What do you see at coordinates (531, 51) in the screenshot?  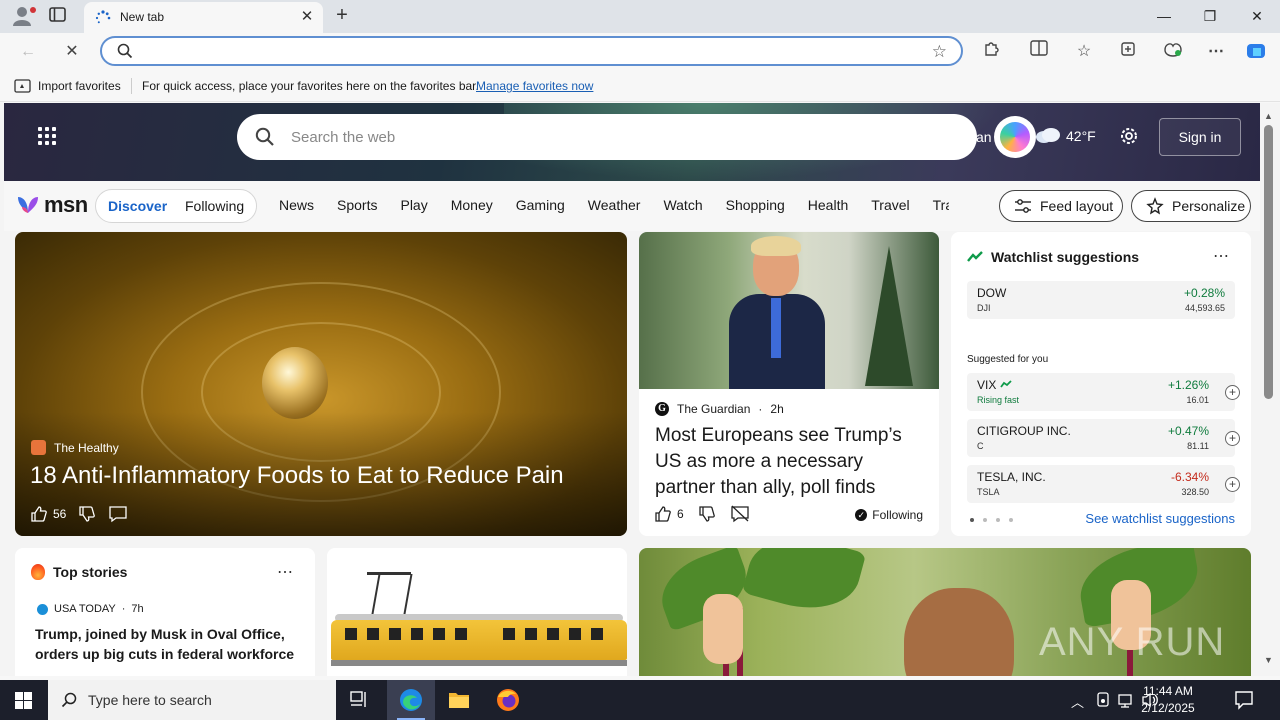 I see `address-bar: ☆` at bounding box center [531, 51].